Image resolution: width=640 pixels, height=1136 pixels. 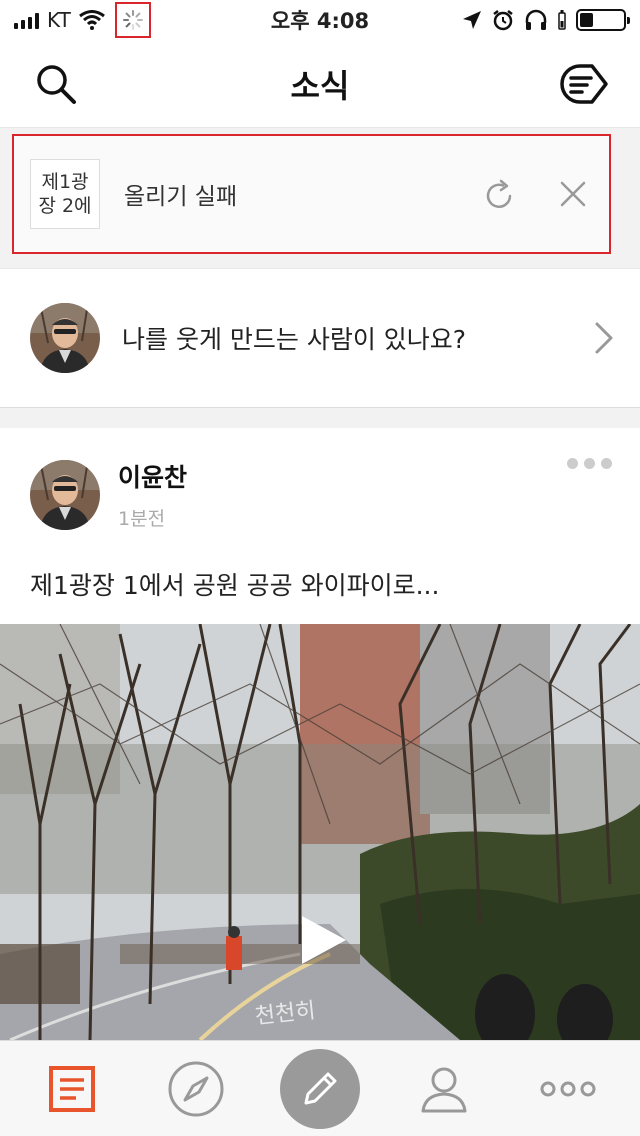 What do you see at coordinates (142, 519) in the screenshot?
I see `post-timestamp: 1분전` at bounding box center [142, 519].